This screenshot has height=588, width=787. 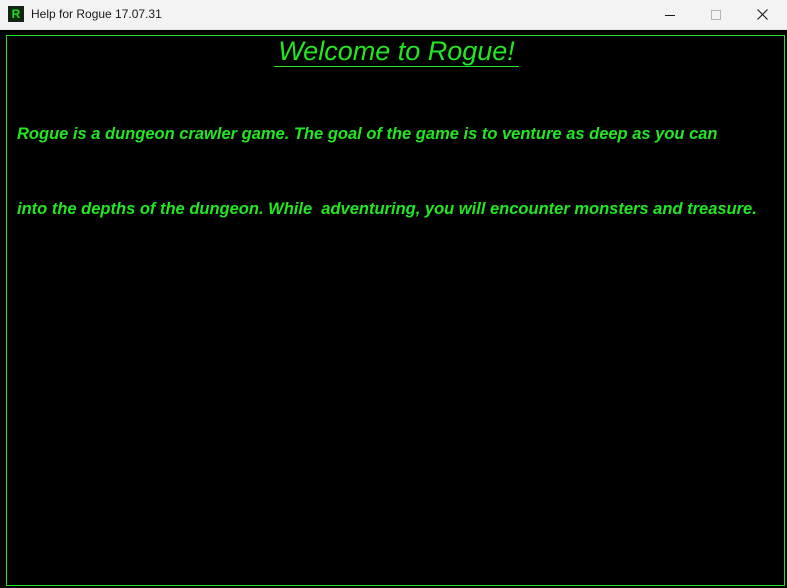 I want to click on help-heading: Welcome to Rogue!, so click(x=396, y=51).